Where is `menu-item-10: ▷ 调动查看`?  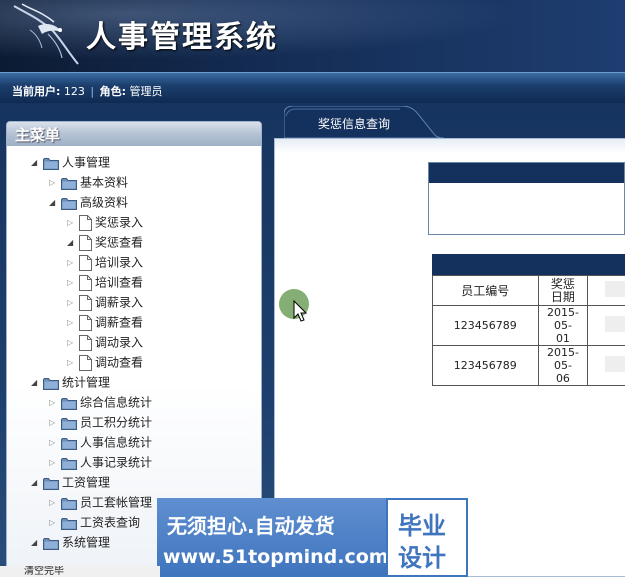
menu-item-10: ▷ 调动查看 is located at coordinates (105, 362).